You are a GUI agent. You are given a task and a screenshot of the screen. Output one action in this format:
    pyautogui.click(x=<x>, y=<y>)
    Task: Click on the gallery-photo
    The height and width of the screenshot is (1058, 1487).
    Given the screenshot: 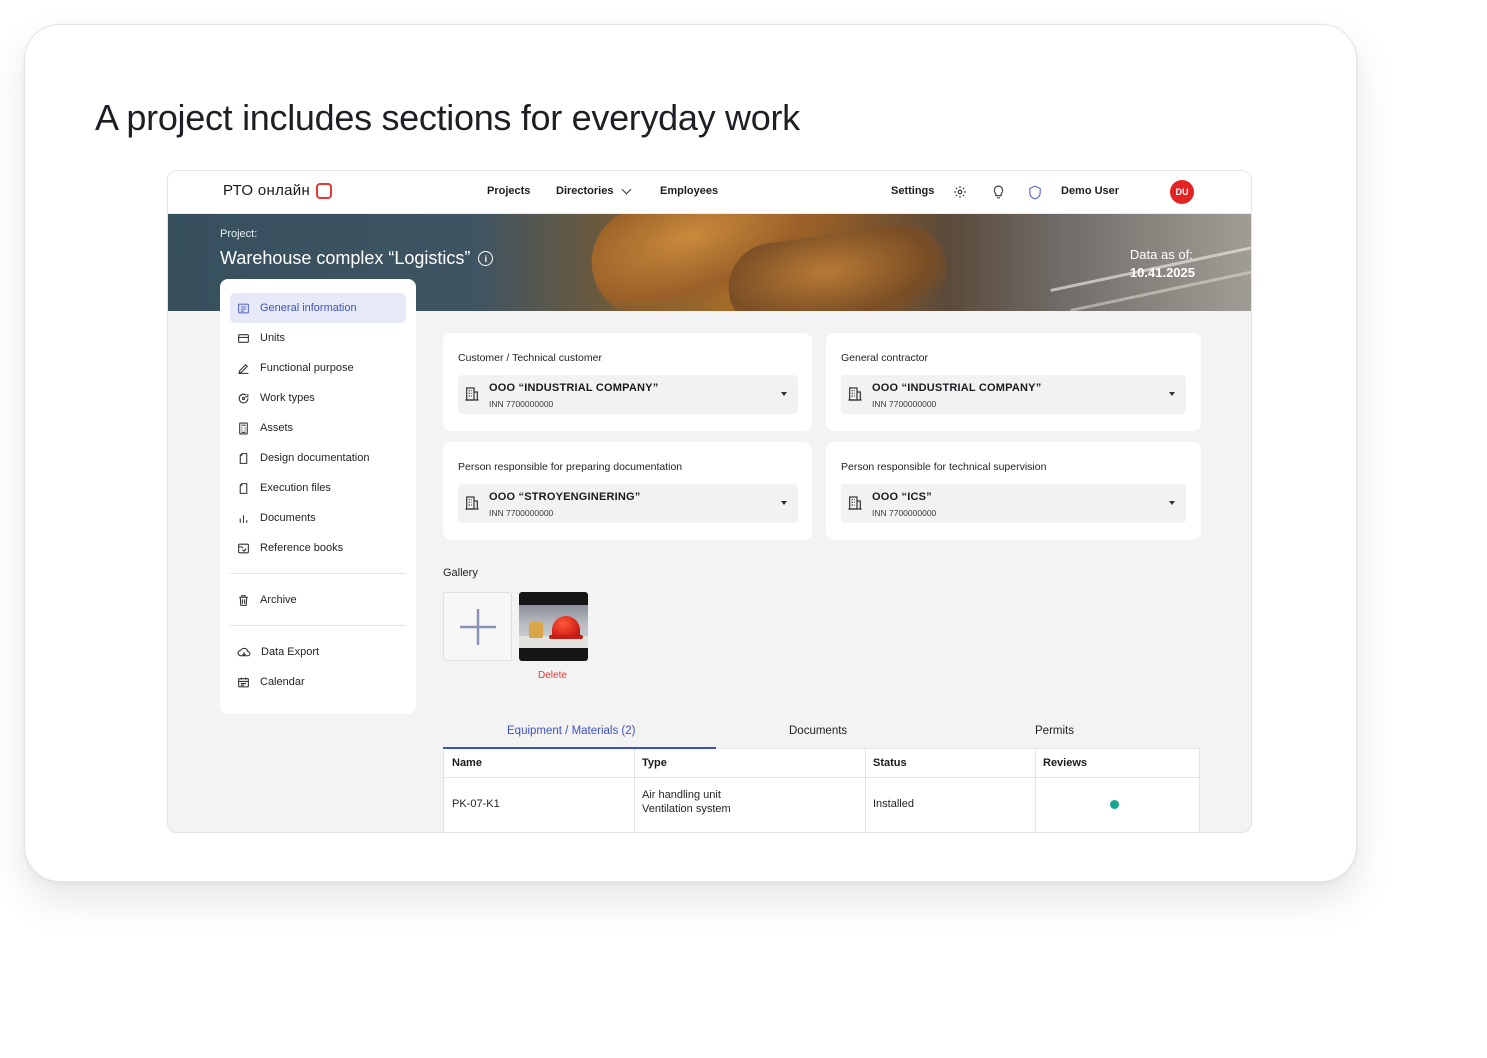 What is the action you would take?
    pyautogui.click(x=553, y=626)
    